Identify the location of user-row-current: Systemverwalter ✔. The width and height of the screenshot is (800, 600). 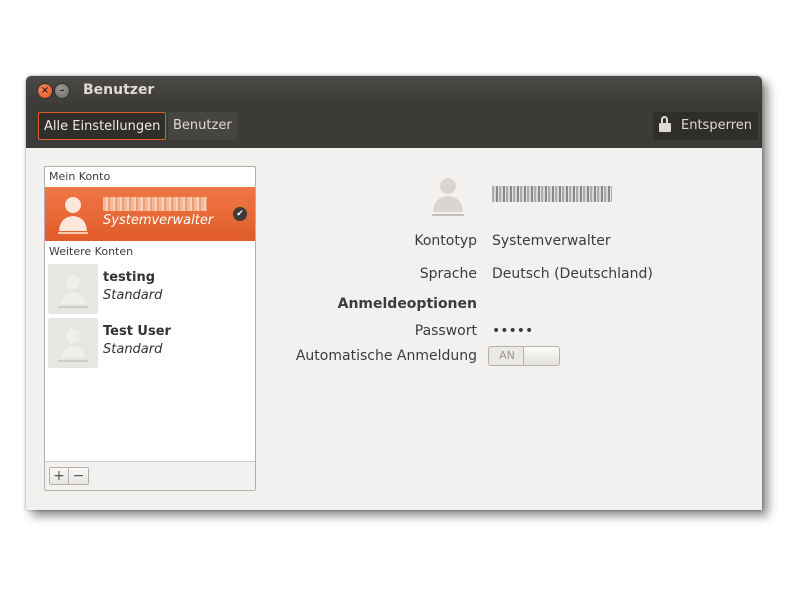
(150, 214).